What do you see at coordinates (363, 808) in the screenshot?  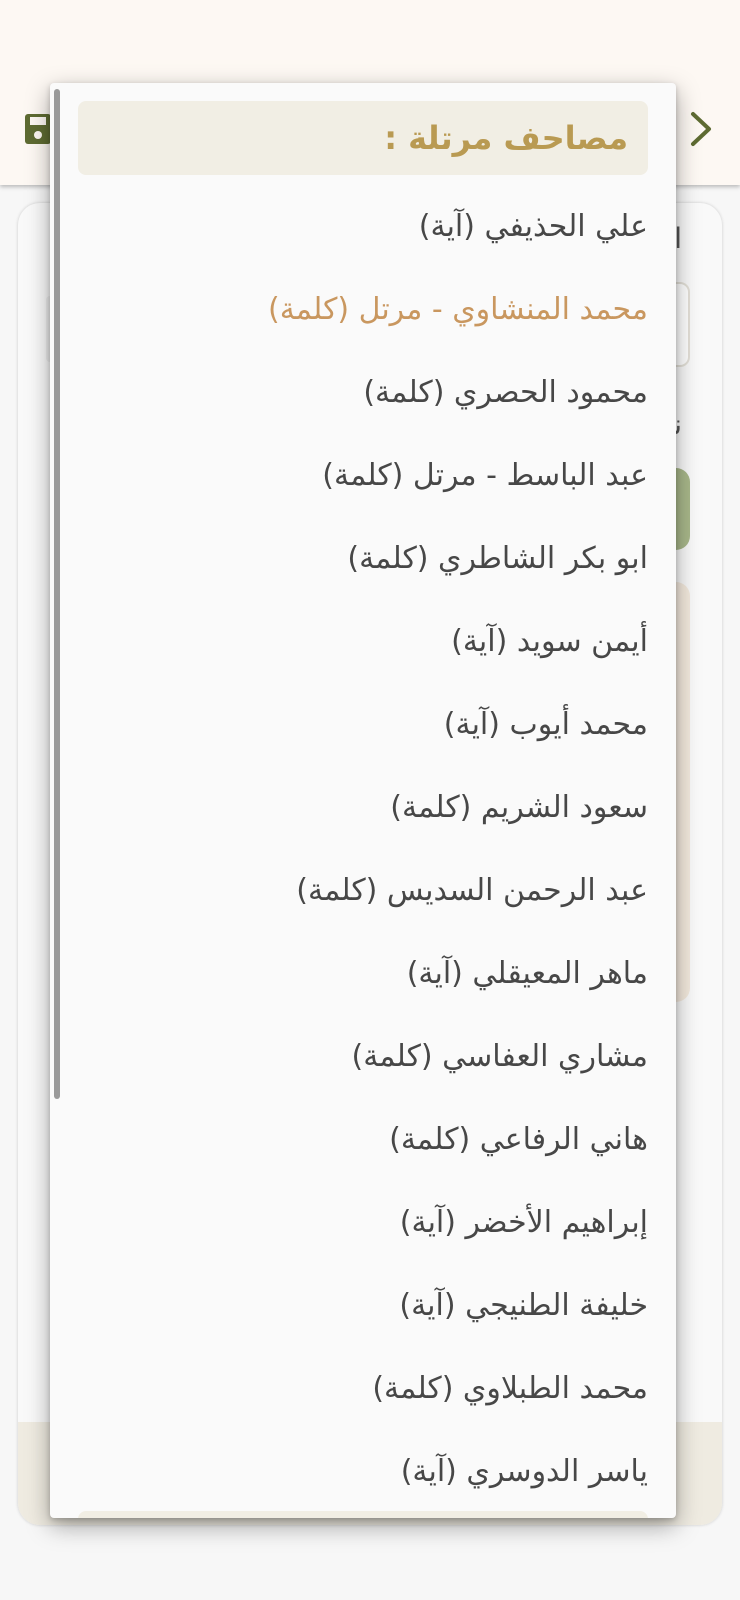 I see `reciter-option: سعود الشريم (كلمة)` at bounding box center [363, 808].